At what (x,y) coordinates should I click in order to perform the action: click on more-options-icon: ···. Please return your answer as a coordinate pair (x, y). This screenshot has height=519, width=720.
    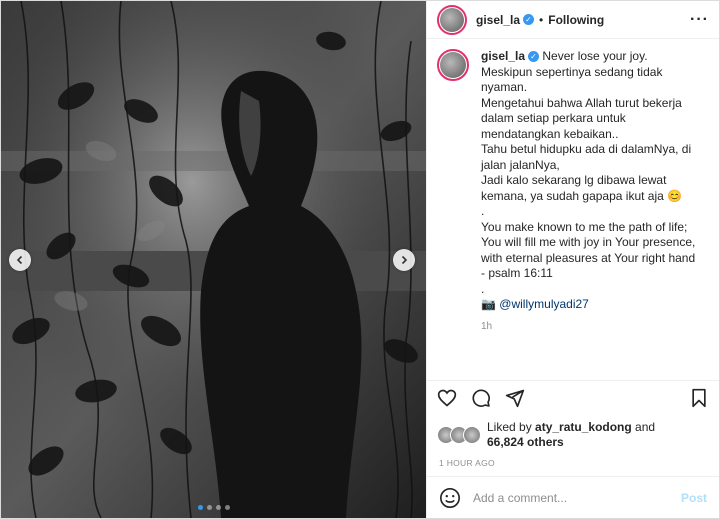
    Looking at the image, I should click on (699, 20).